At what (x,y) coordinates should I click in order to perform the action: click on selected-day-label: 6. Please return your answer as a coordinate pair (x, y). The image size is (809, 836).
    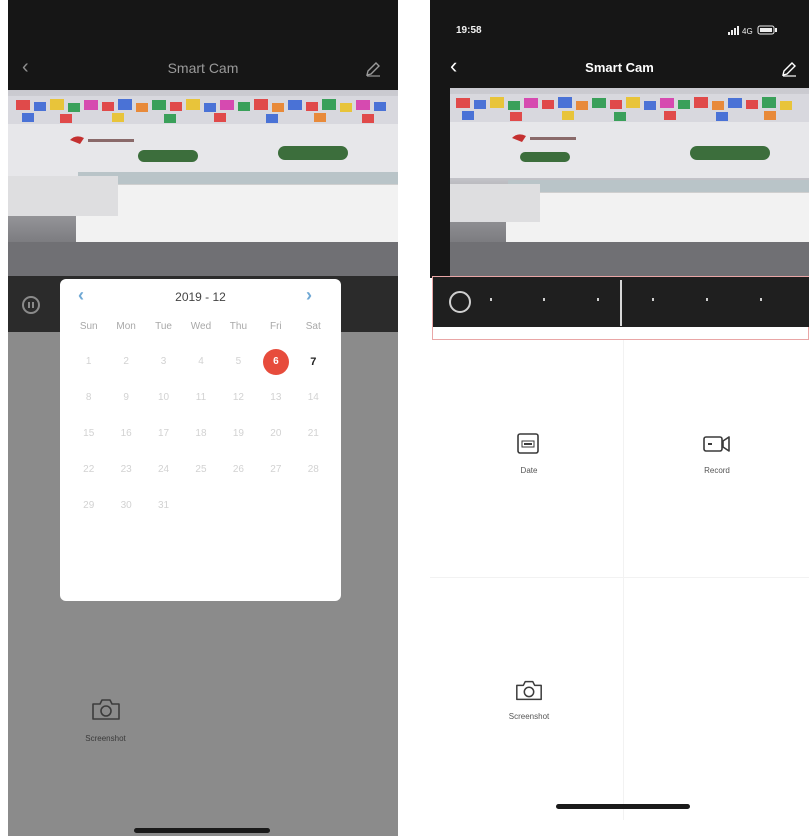
    Looking at the image, I should click on (275, 362).